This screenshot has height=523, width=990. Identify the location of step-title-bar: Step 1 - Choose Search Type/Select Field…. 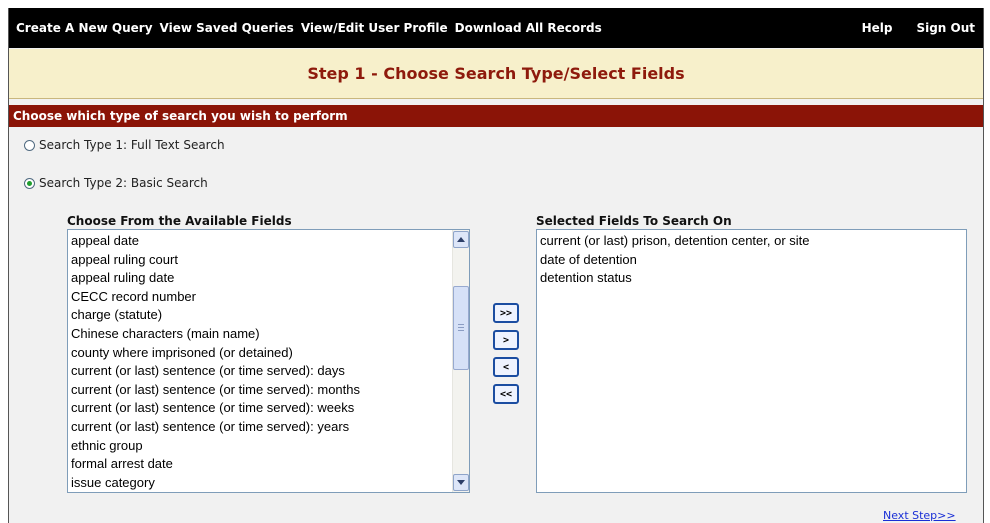
(496, 74).